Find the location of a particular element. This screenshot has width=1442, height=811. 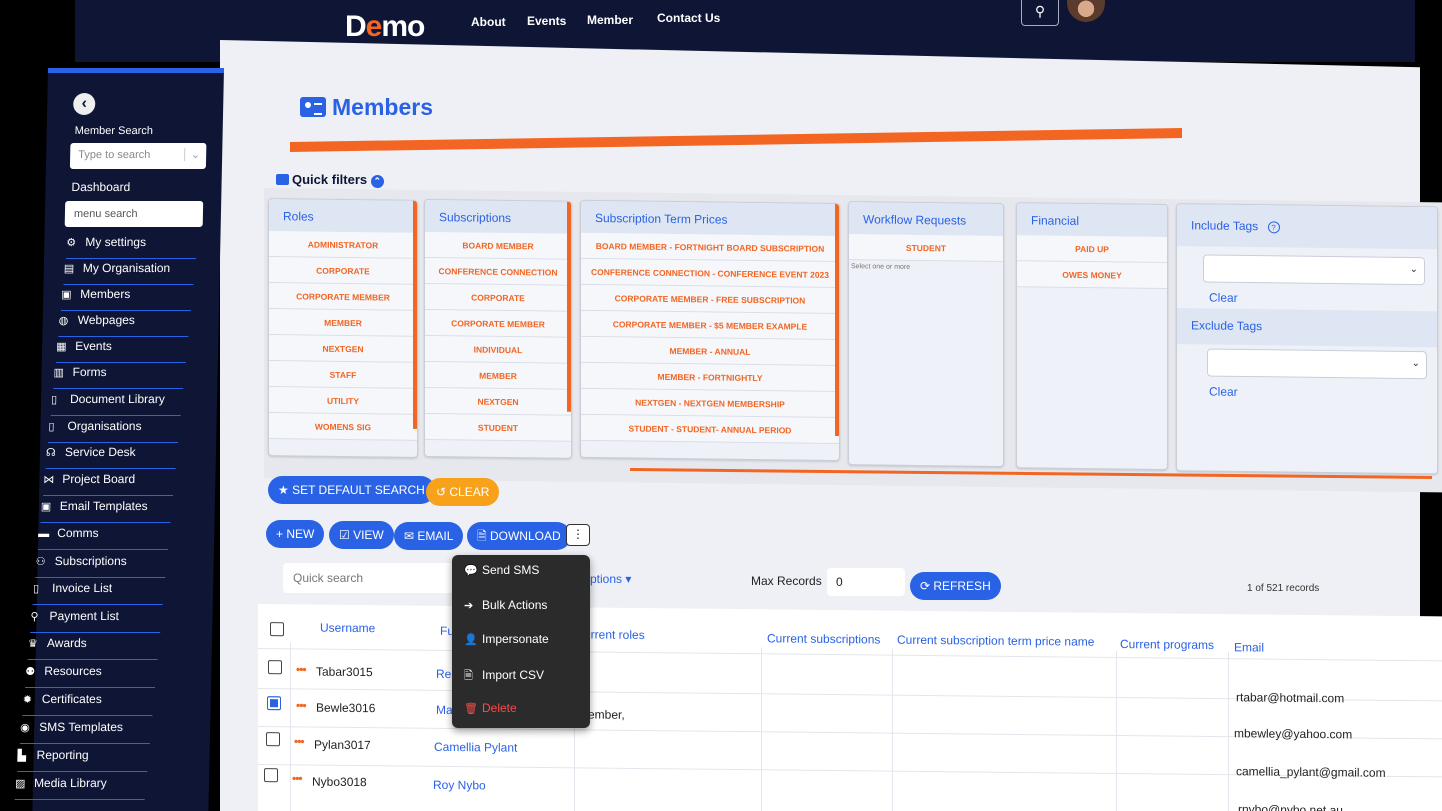

sidebar-item-my-settings: ⚙ My settings is located at coordinates (131, 247).